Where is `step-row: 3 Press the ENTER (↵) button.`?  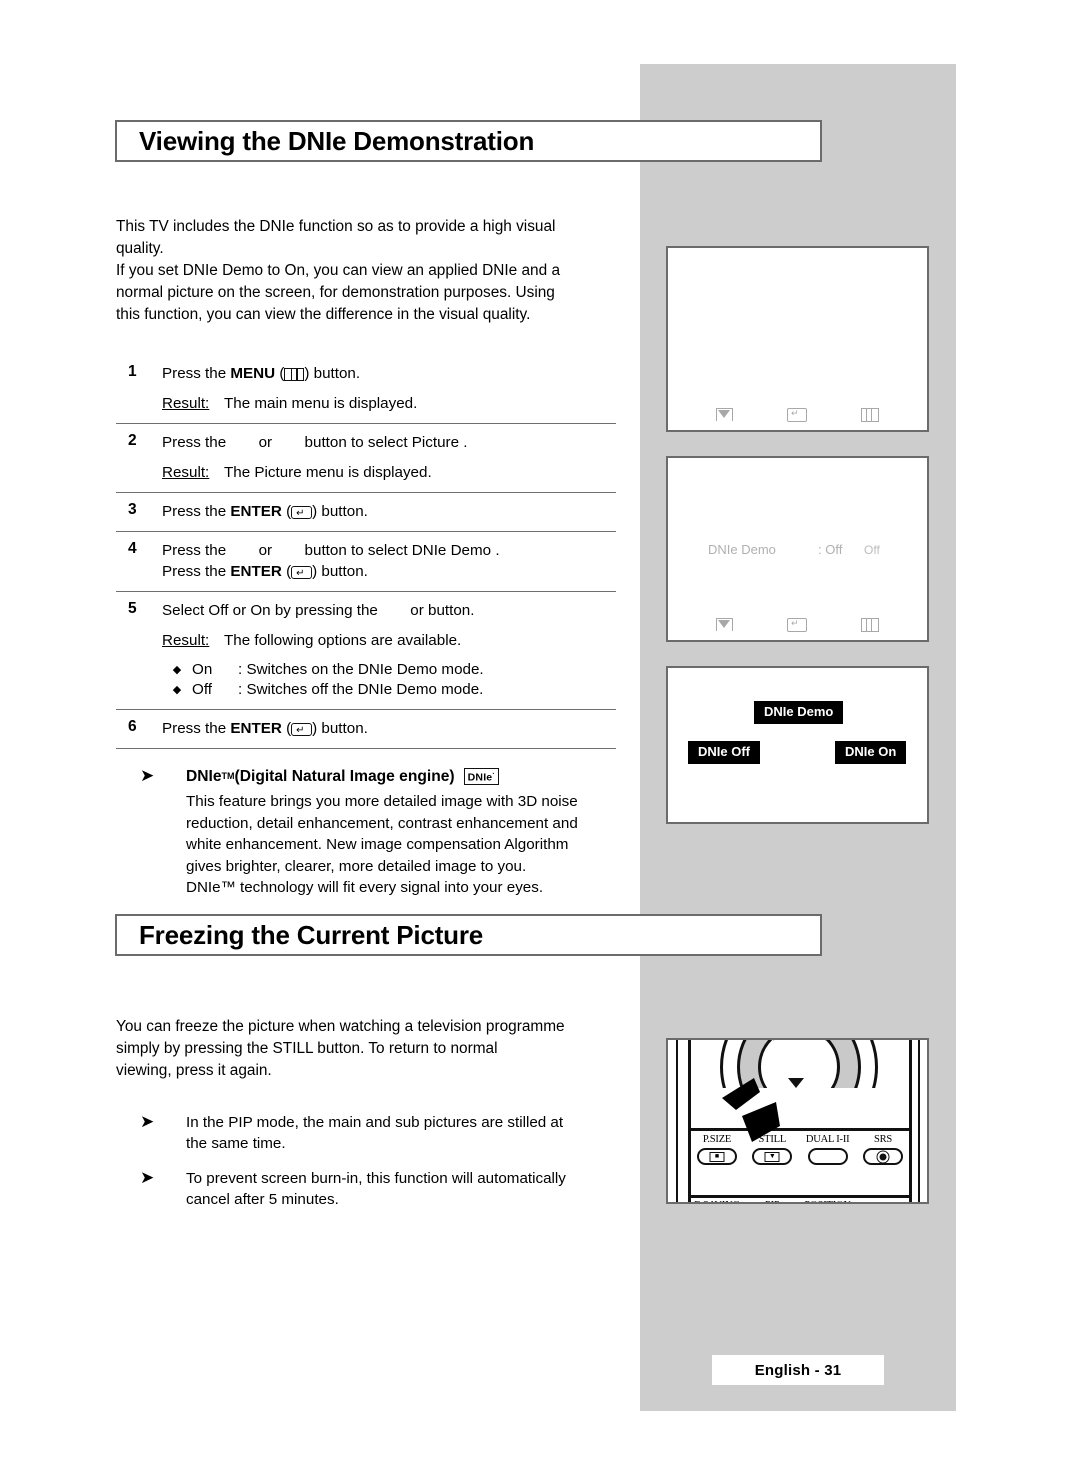
step-row: 3 Press the ENTER (↵) button. is located at coordinates (366, 512).